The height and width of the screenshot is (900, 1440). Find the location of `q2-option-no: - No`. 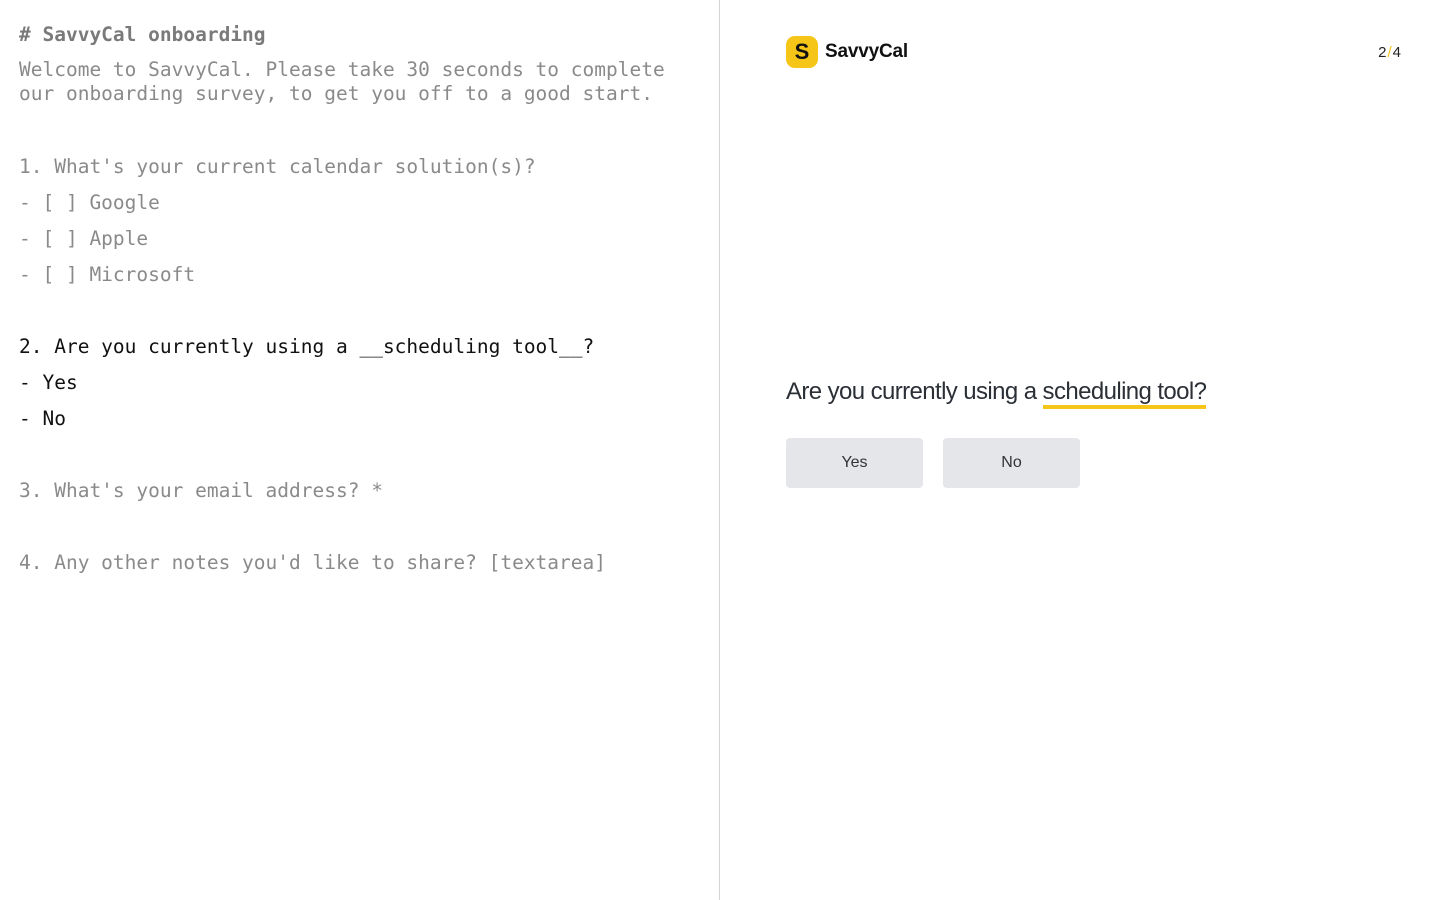

q2-option-no: - No is located at coordinates (42, 418).